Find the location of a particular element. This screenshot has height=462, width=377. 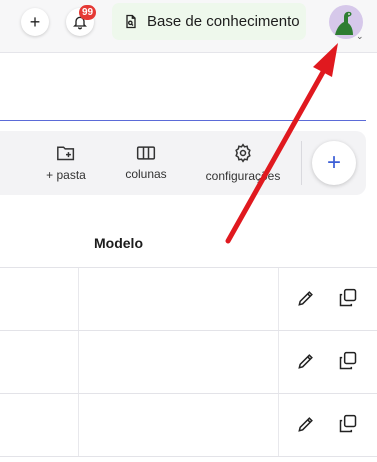

top-bar: + 99 Base de conhecimento ⌄ is located at coordinates (188, 26).